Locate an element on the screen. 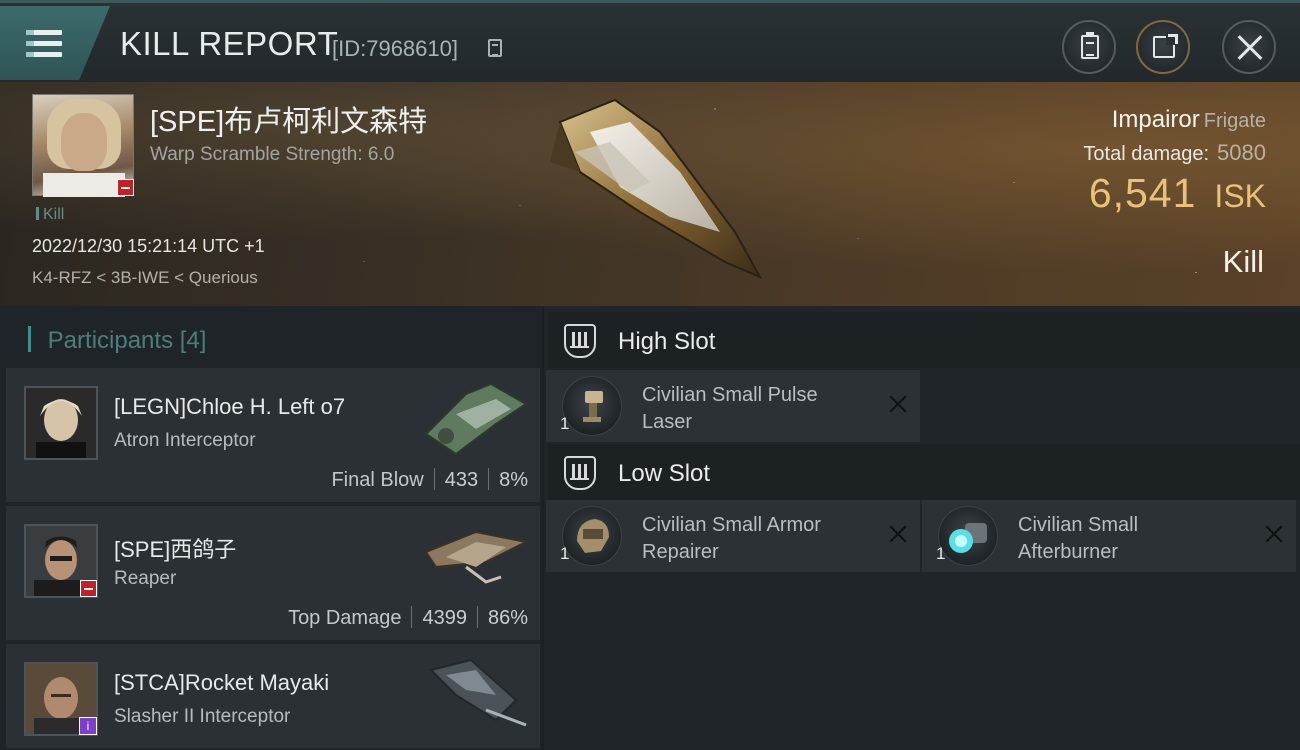 The image size is (1300, 750). report-id: [ID:7968610] is located at coordinates (395, 48).